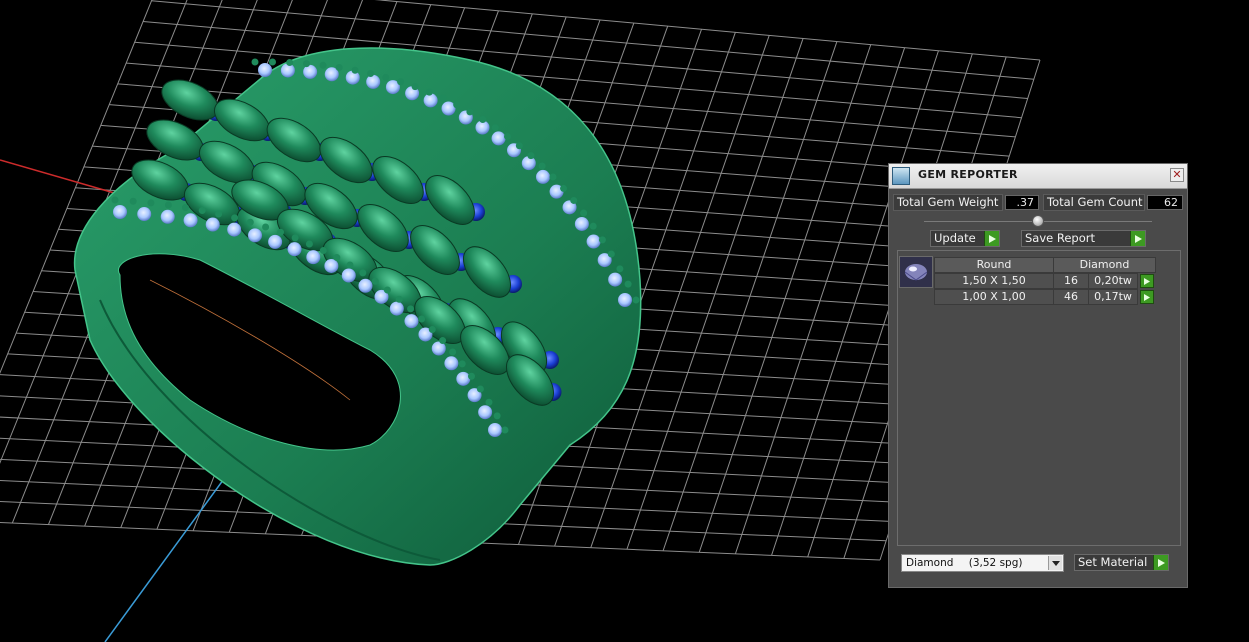  What do you see at coordinates (1071, 297) in the screenshot?
I see `table-row-count: 46` at bounding box center [1071, 297].